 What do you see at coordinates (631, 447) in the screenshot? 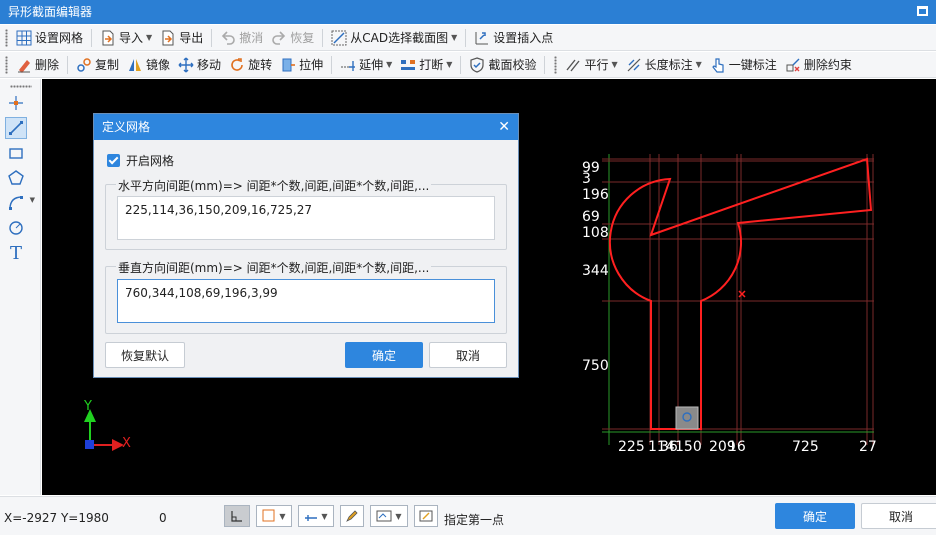
I see `horizontal-dimension-label: 225` at bounding box center [631, 447].